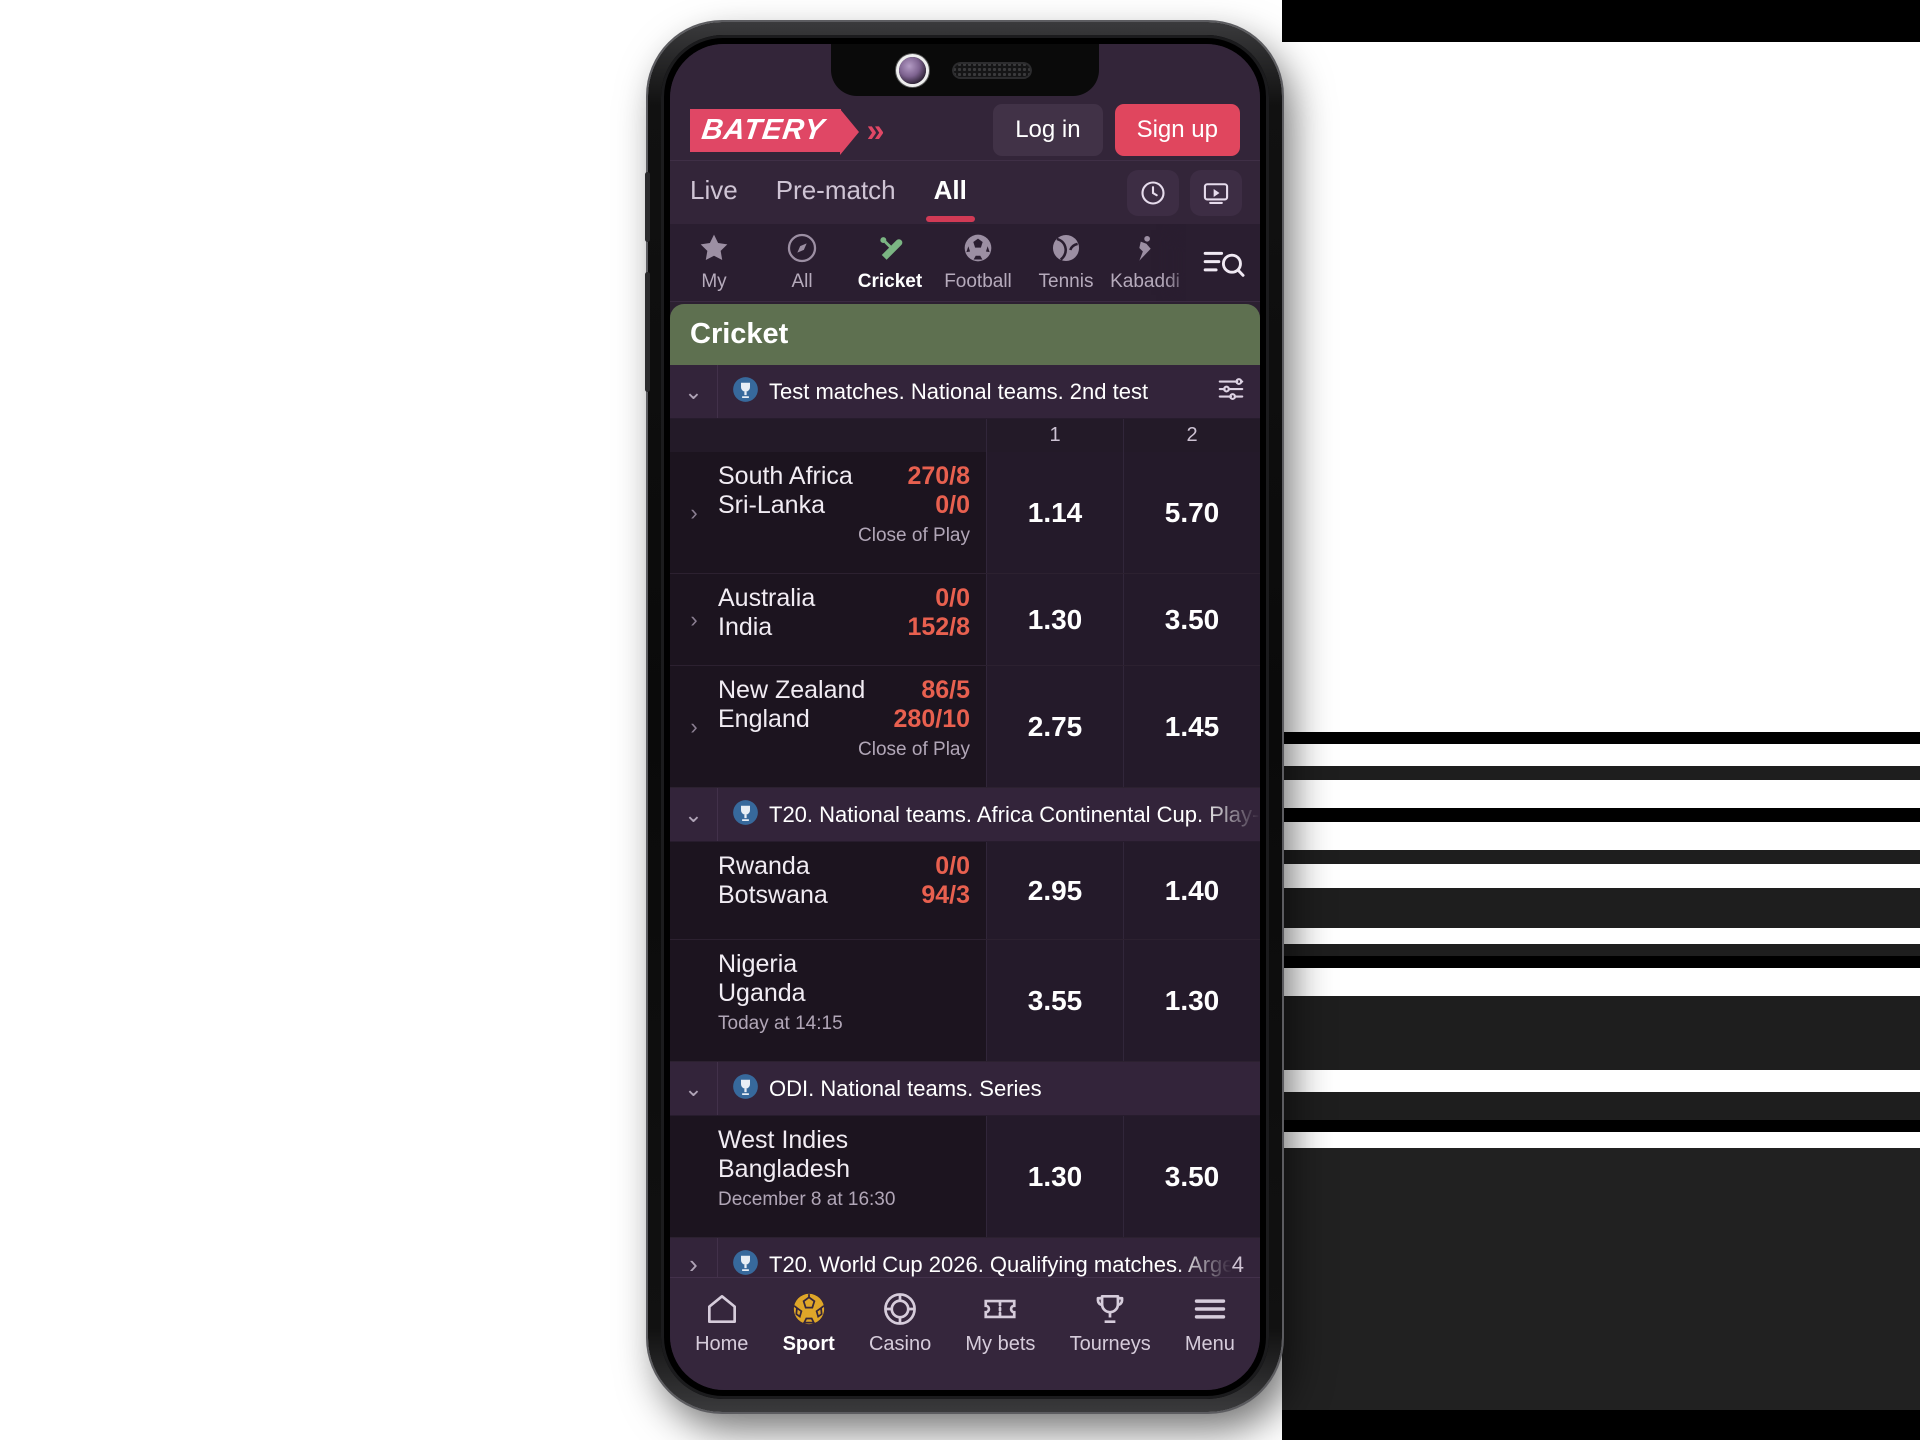 This screenshot has width=1920, height=1440. I want to click on sport-tab-label: Tennis, so click(1066, 281).